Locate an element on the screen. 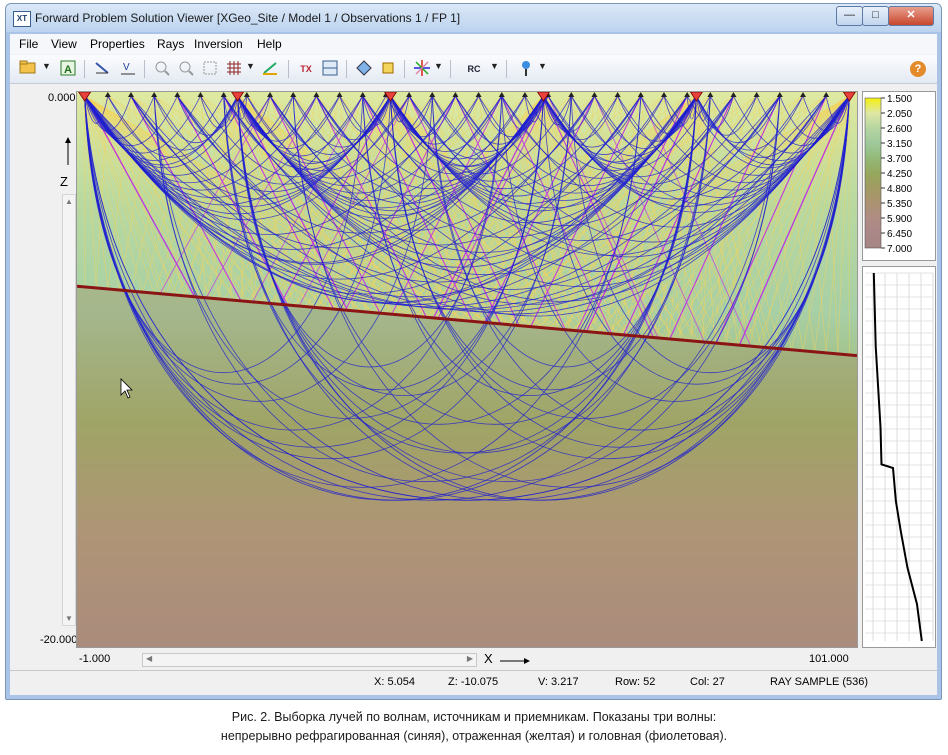 This screenshot has width=948, height=755. zoom-fit-icon is located at coordinates (210, 69).